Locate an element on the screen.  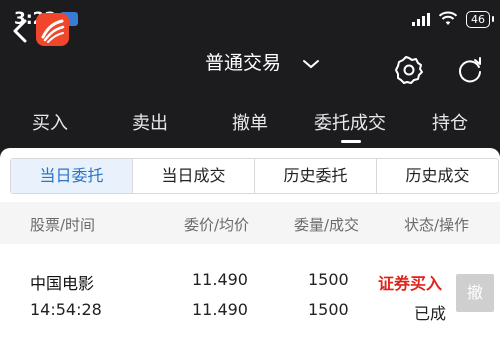
title-wrap: 普通交易 is located at coordinates (243, 61).